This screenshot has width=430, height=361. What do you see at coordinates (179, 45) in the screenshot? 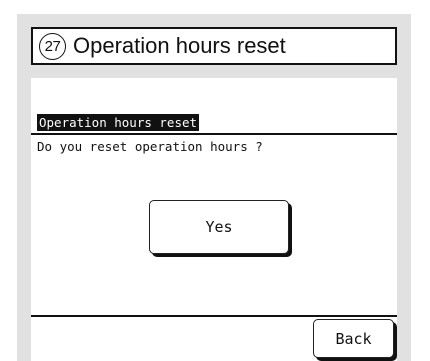
I see `section-title-text: Operation hours reset` at bounding box center [179, 45].